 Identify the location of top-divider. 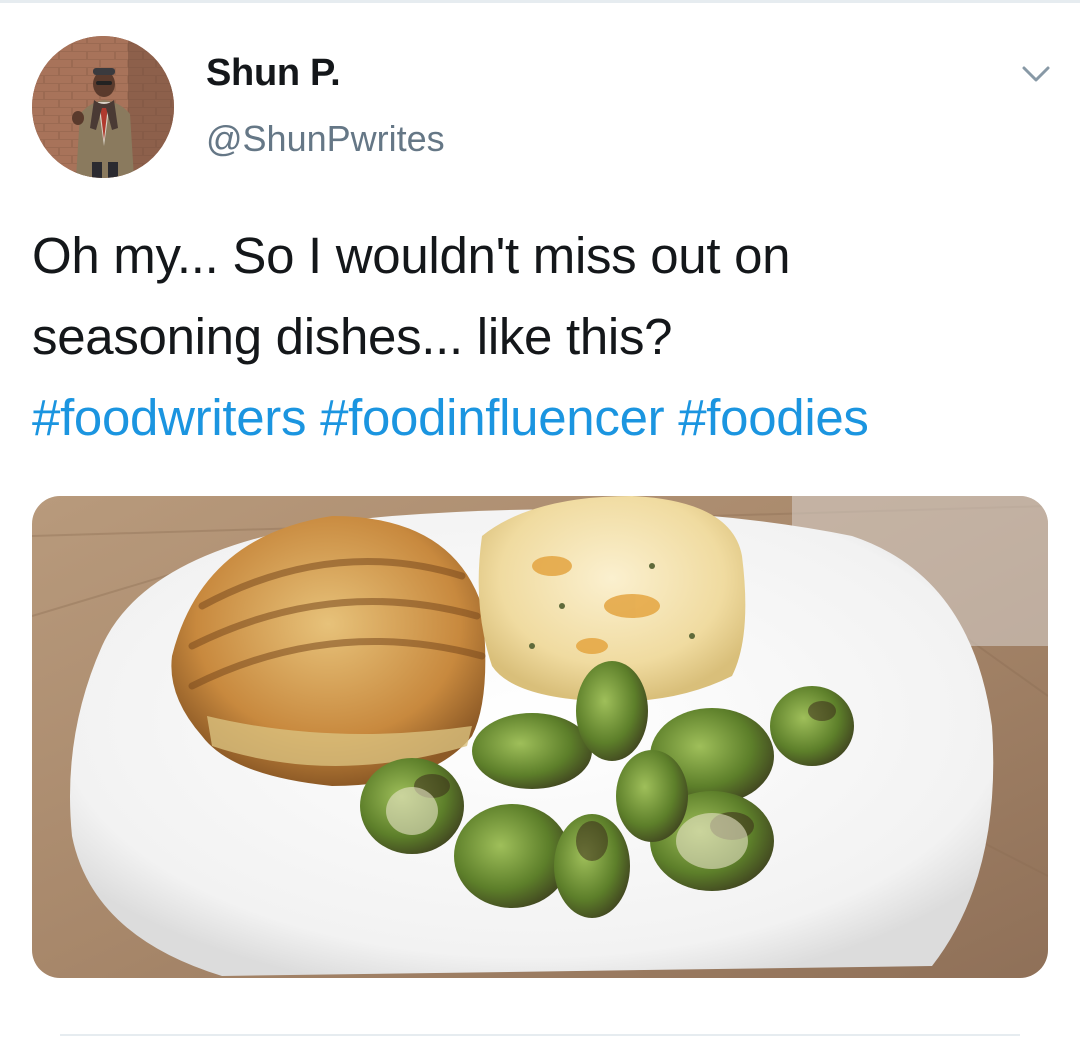
(540, 1).